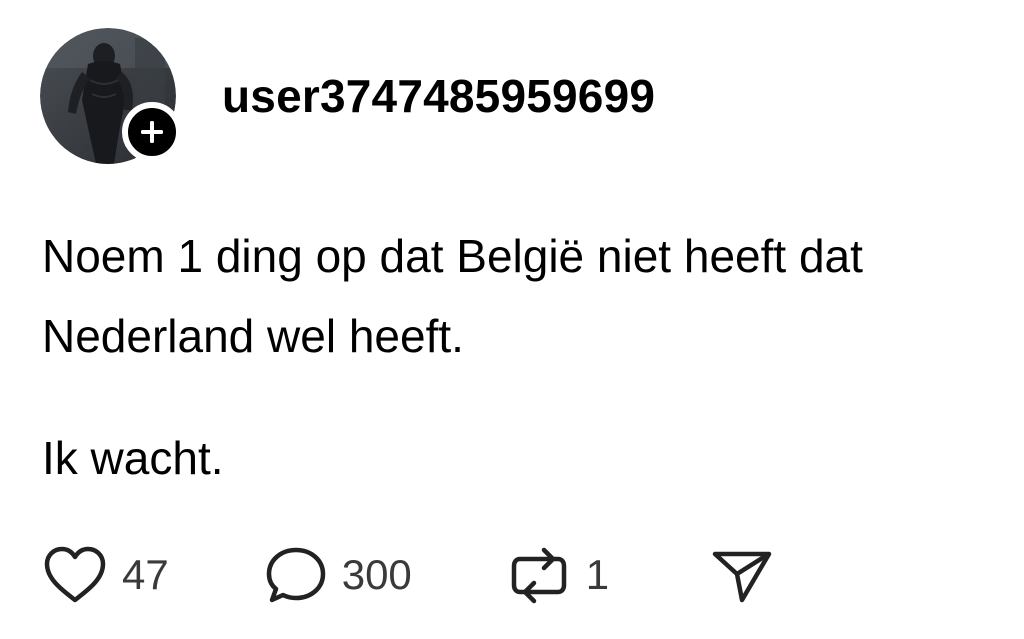  I want to click on paper-plane-icon, so click(742, 577).